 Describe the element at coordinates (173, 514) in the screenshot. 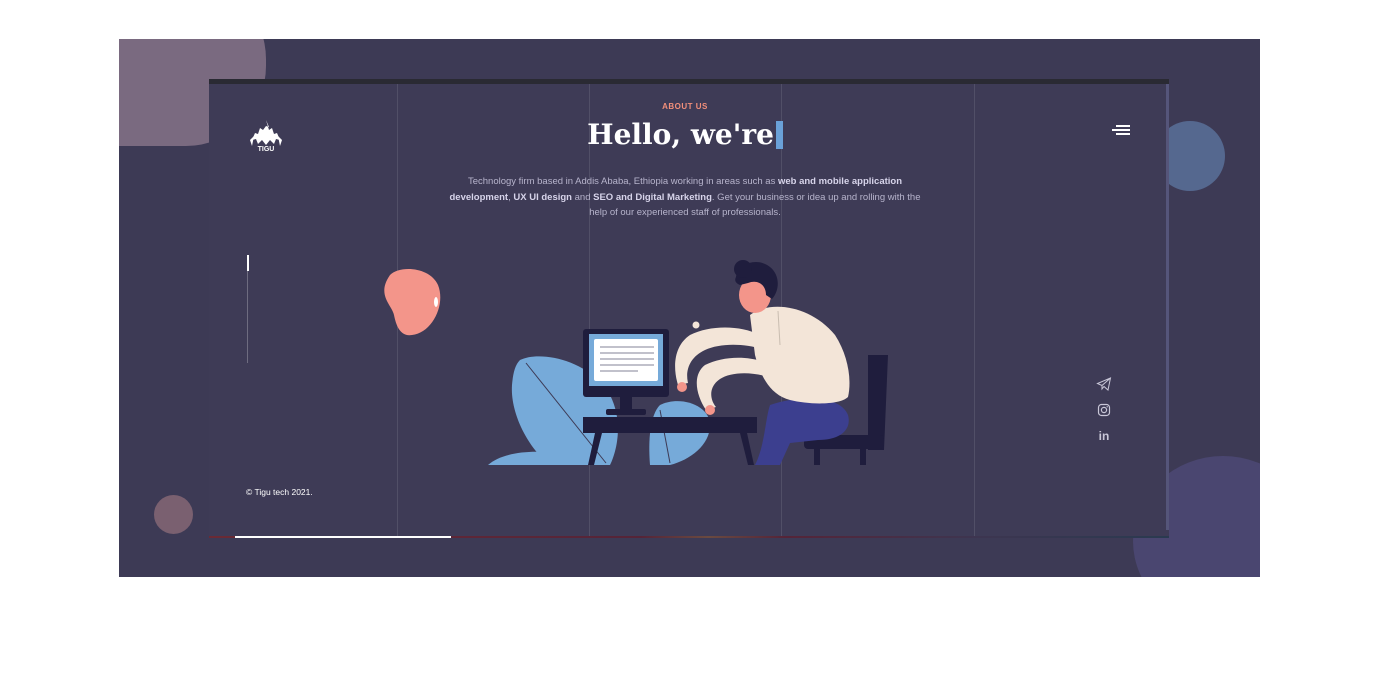

I see `decor-circle-pink` at that location.